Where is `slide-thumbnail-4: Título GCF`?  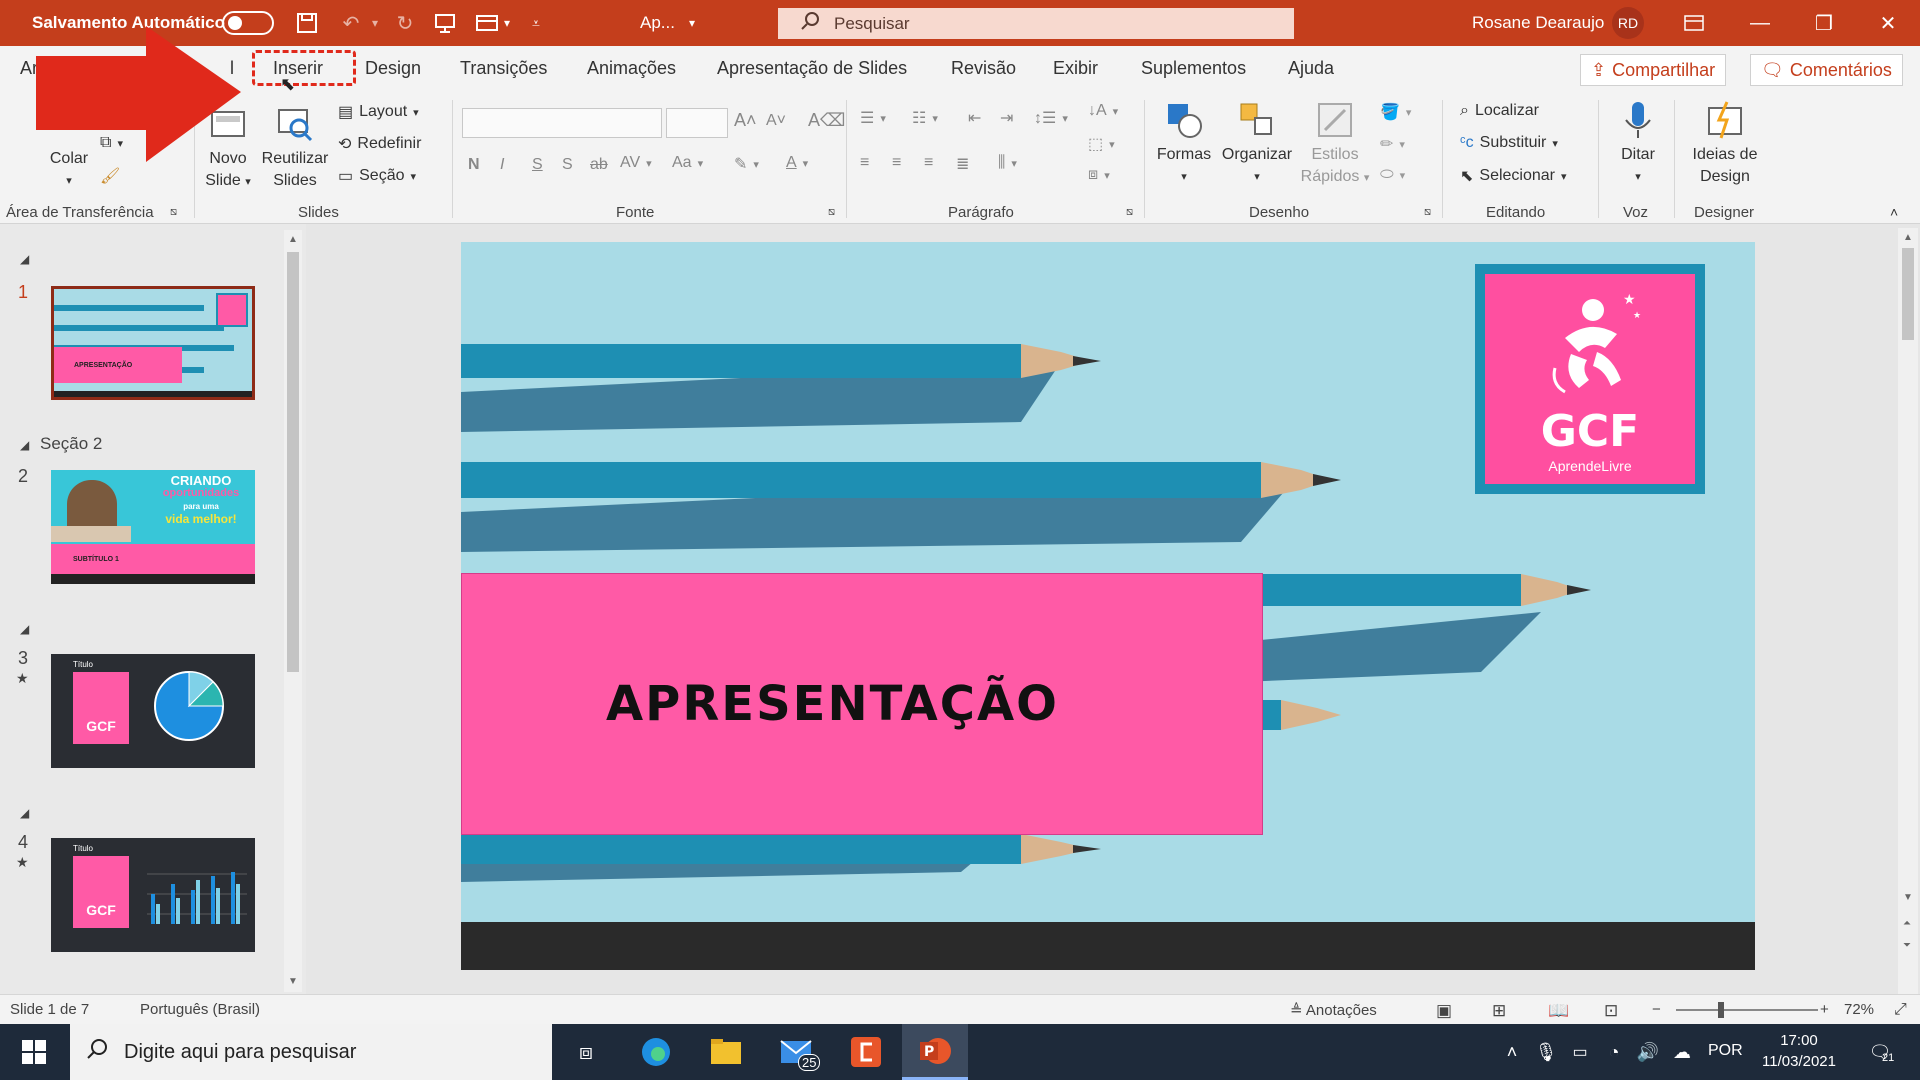
slide-thumbnail-4: Título GCF is located at coordinates (153, 895).